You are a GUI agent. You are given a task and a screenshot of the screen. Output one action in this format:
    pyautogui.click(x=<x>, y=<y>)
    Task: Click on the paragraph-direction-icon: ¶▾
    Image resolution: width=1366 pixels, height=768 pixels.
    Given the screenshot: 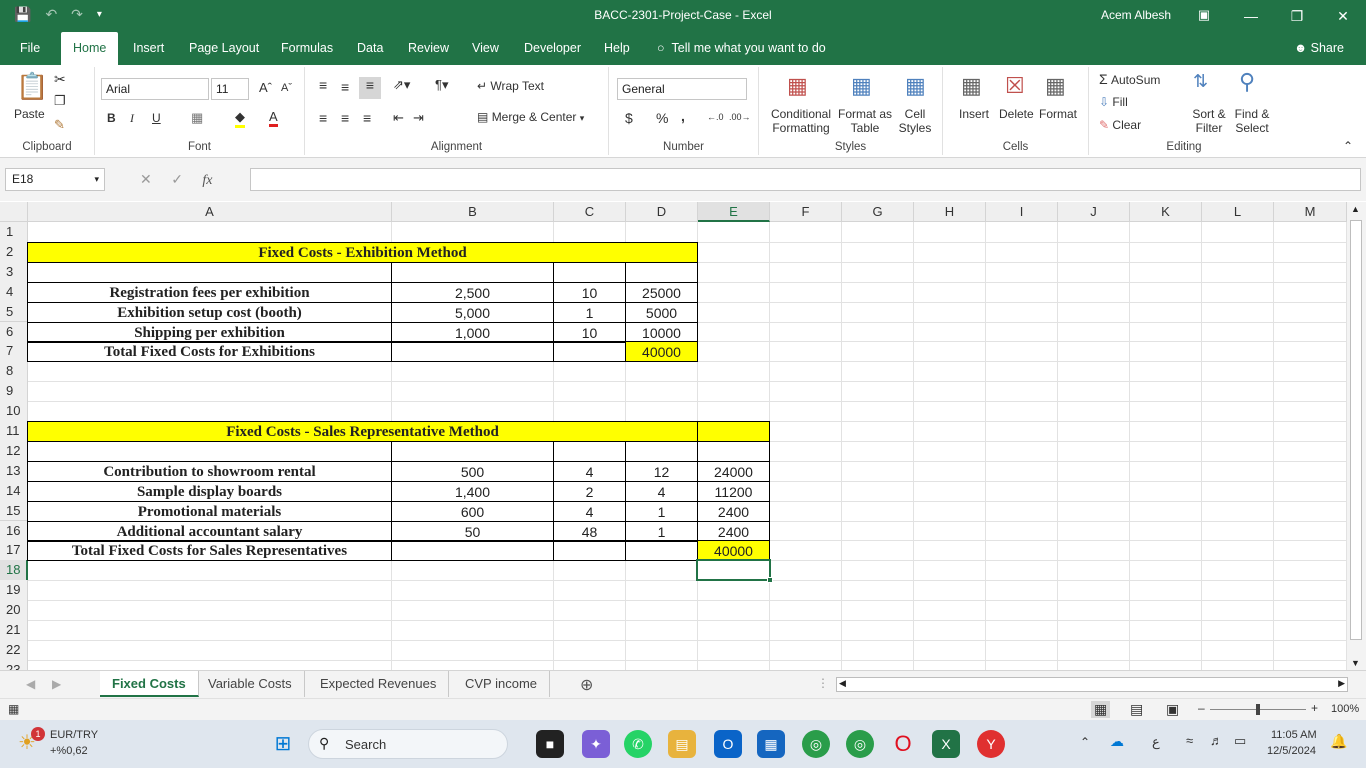 What is the action you would take?
    pyautogui.click(x=442, y=85)
    